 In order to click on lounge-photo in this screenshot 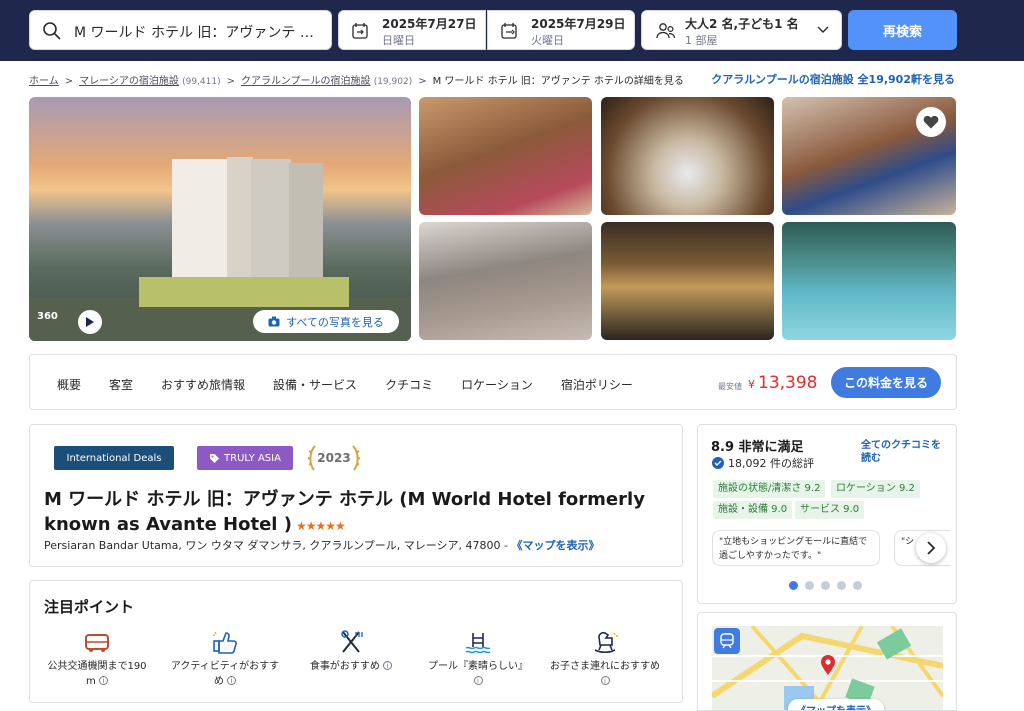, I will do `click(505, 281)`.